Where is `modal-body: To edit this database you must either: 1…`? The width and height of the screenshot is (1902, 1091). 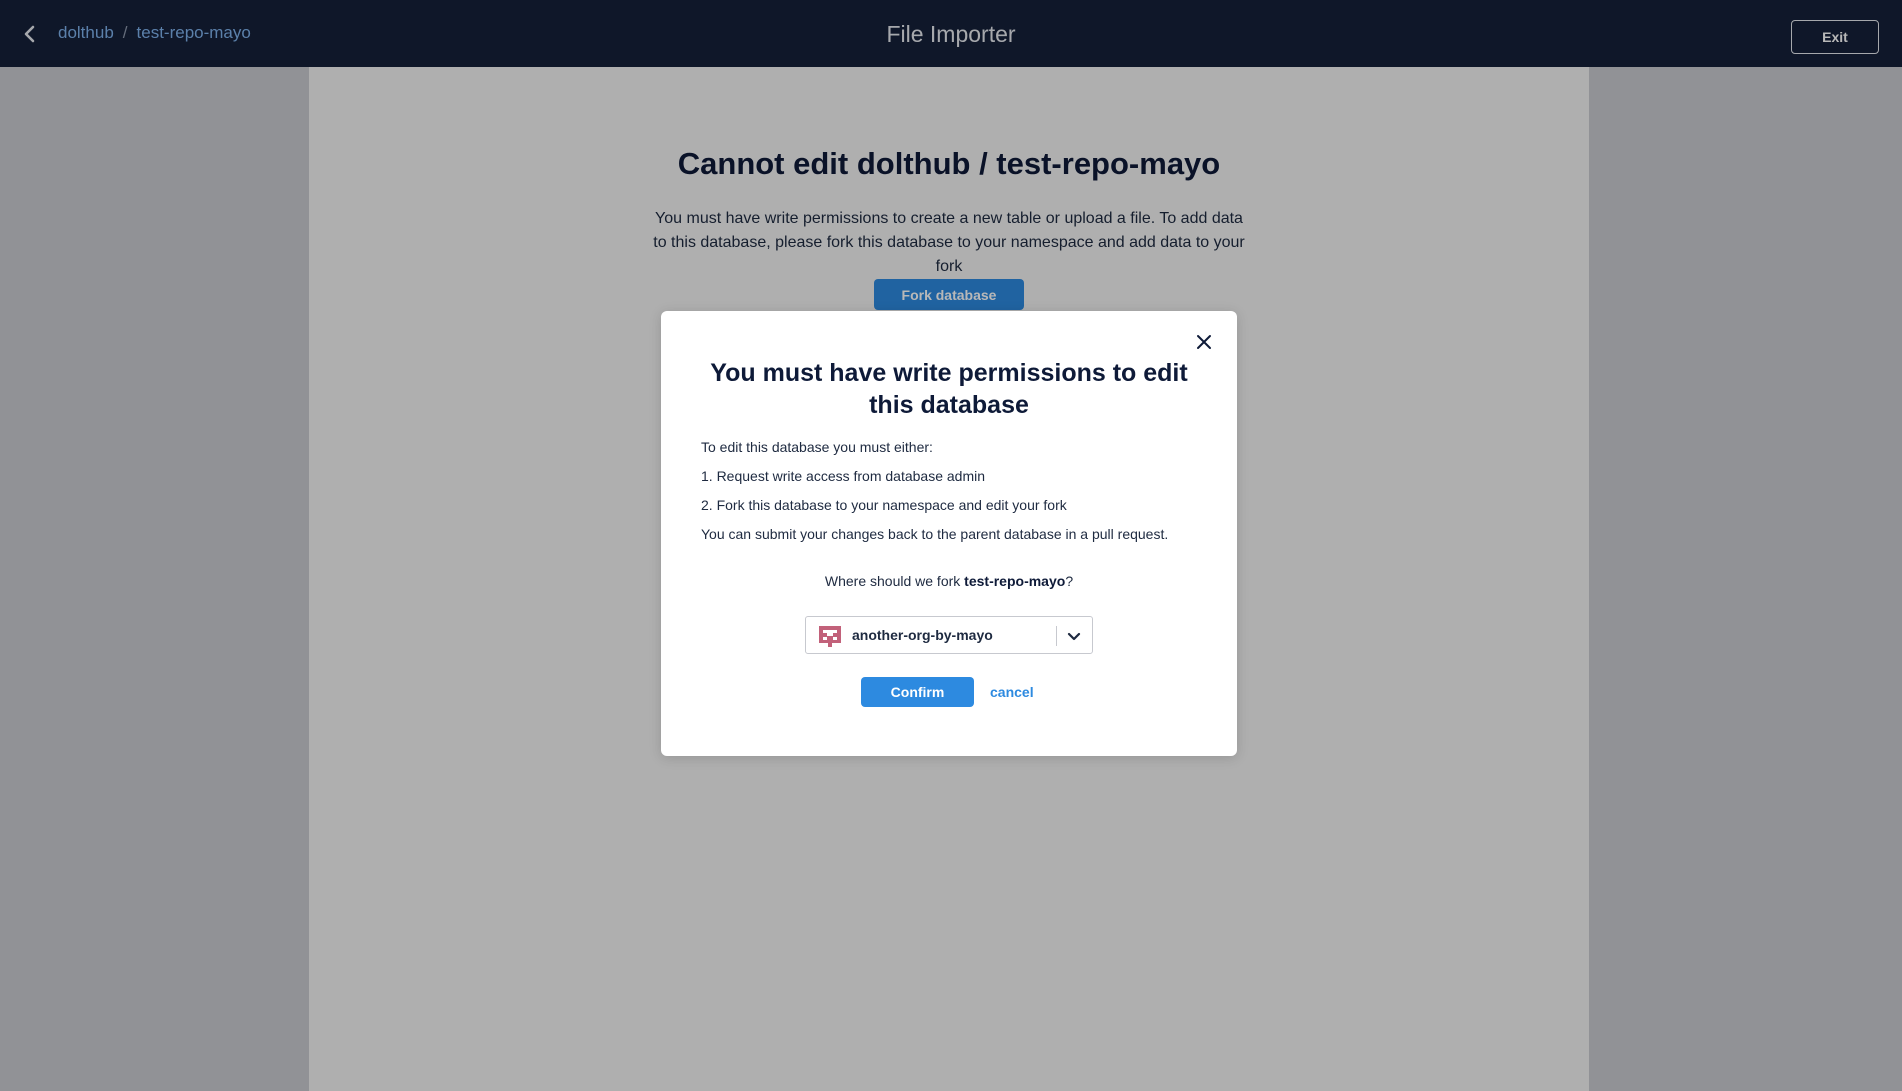 modal-body: To edit this database you must either: 1… is located at coordinates (951, 497).